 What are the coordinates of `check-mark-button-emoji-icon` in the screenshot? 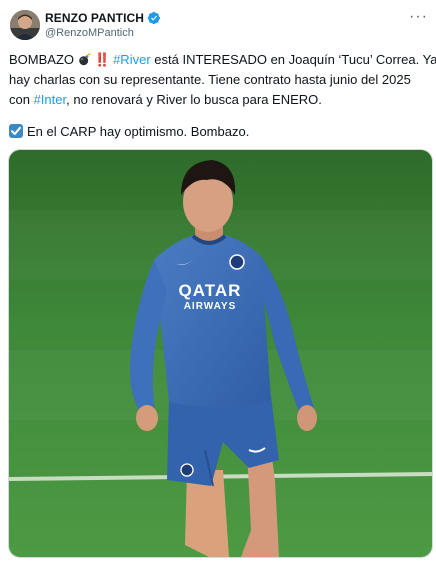 It's located at (16, 131).